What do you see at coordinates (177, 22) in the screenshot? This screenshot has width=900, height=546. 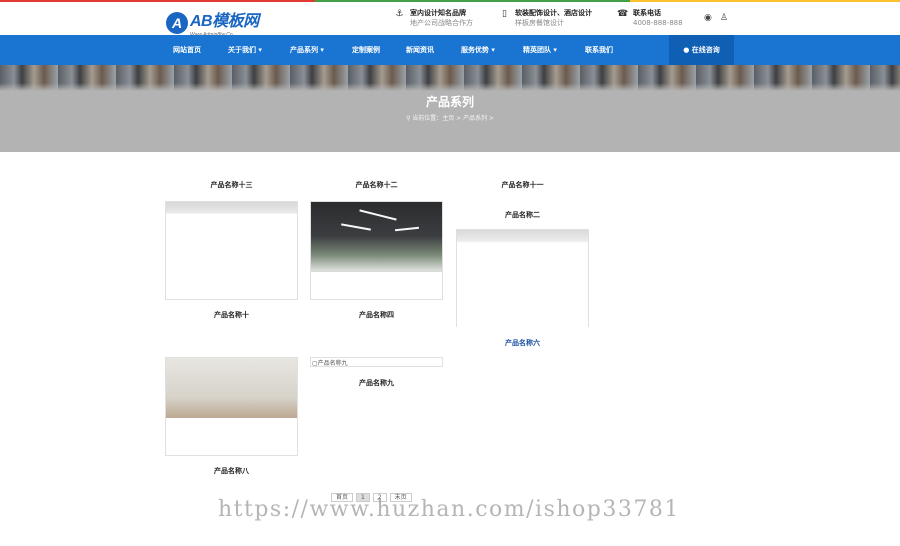 I see `logo-badge-icon: A` at bounding box center [177, 22].